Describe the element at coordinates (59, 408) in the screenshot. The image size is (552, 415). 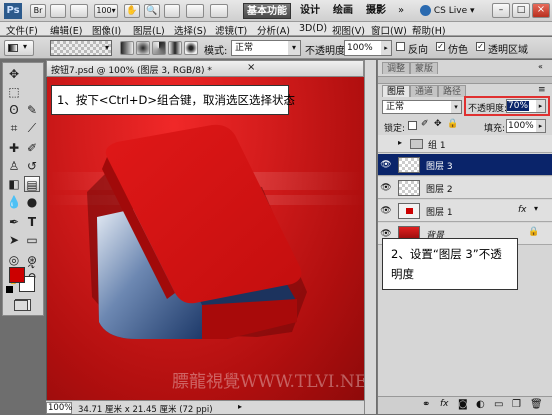
I see `zoom-field: 100%` at that location.